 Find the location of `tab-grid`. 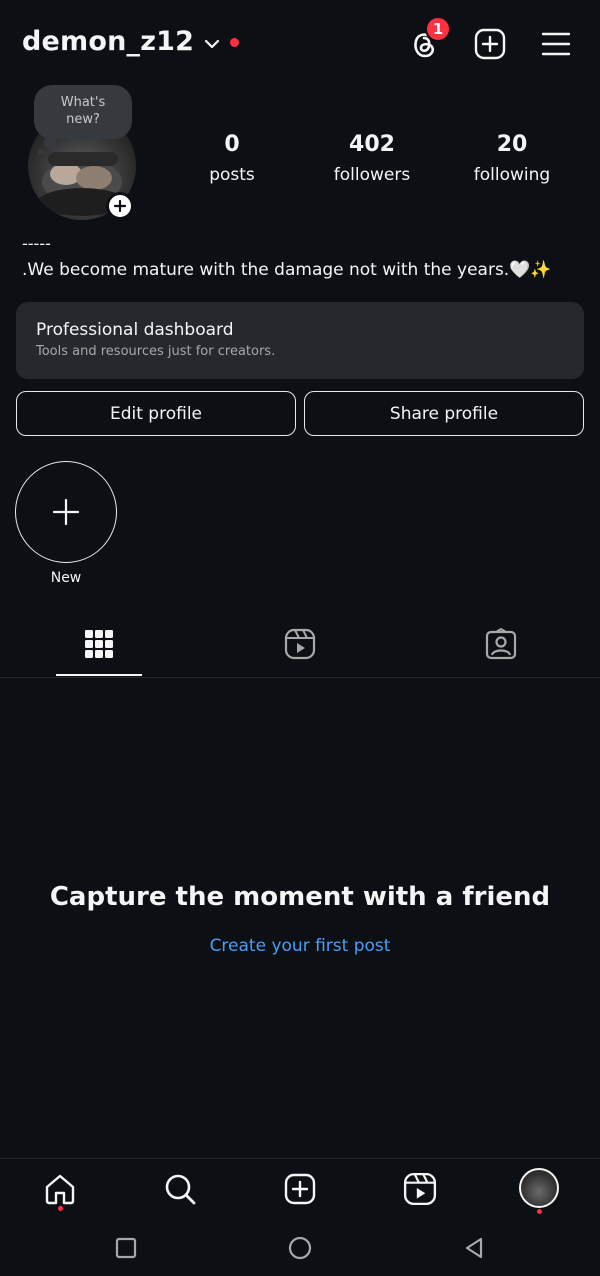

tab-grid is located at coordinates (99, 644).